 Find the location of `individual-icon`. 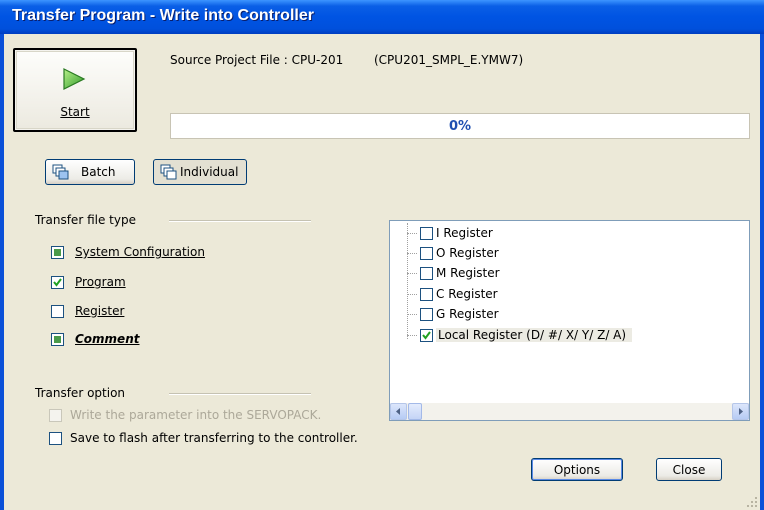

individual-icon is located at coordinates (168, 172).